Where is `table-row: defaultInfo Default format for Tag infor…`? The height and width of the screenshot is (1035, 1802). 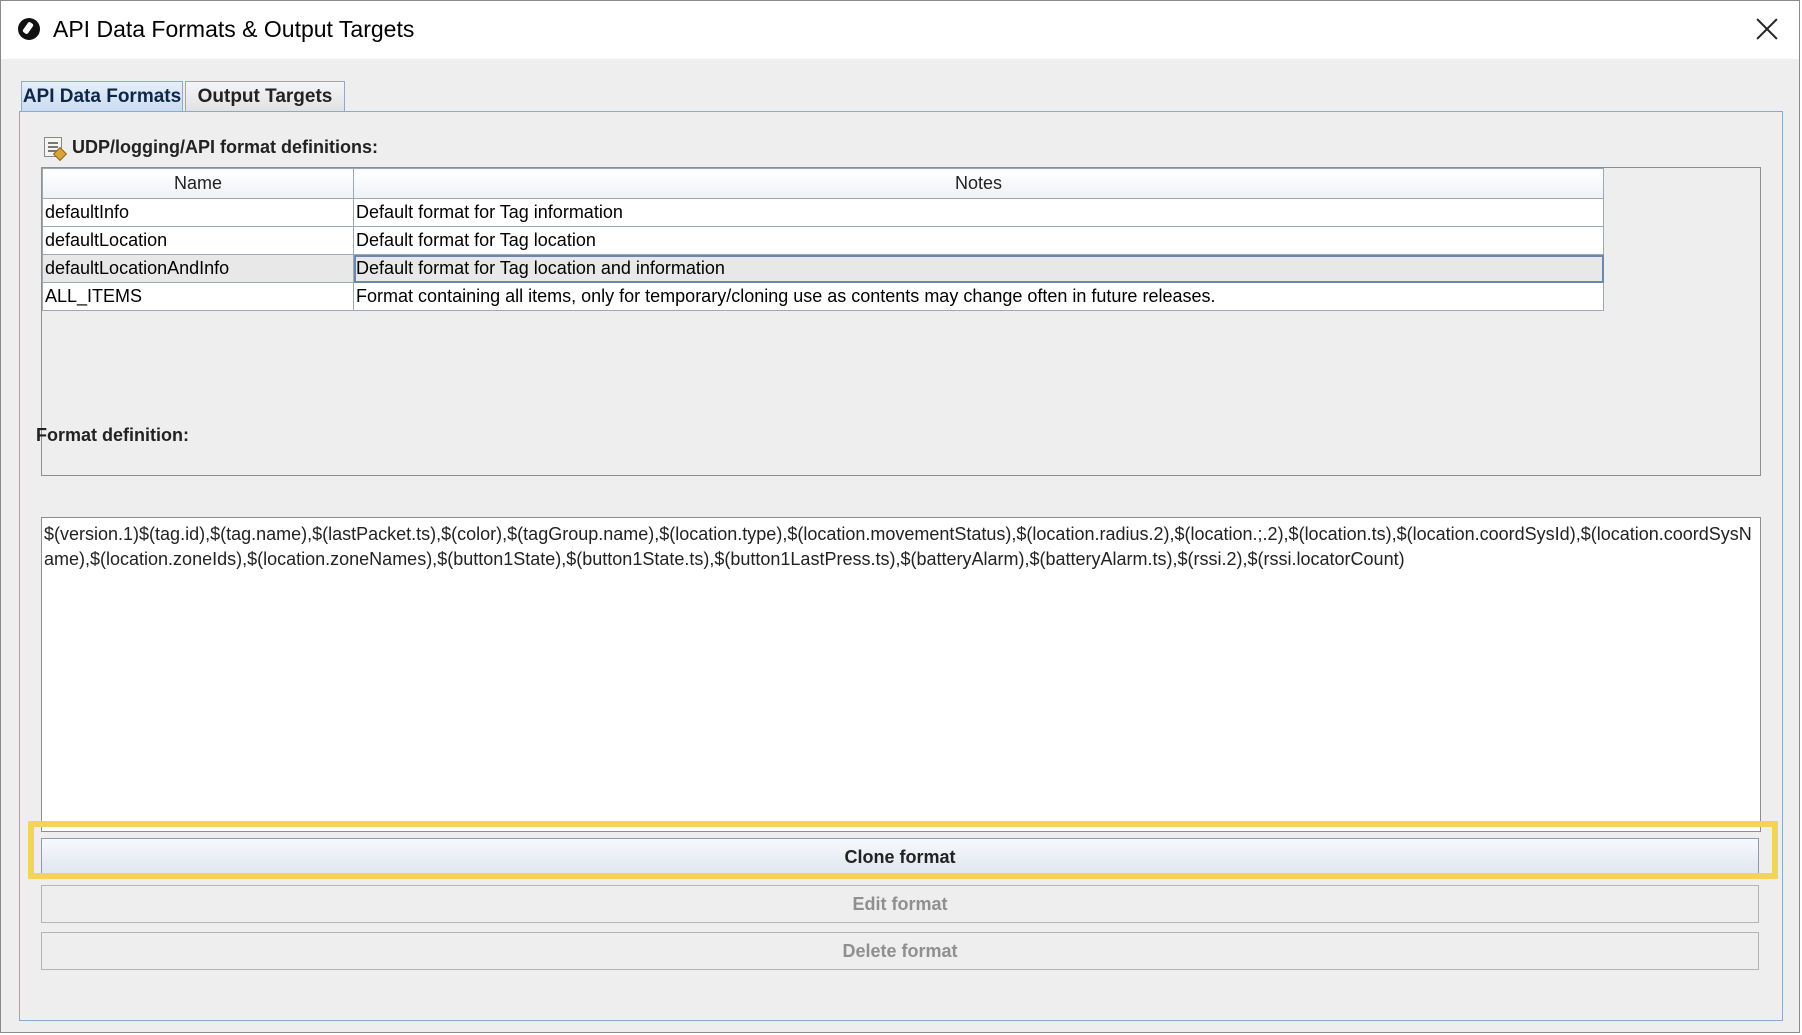
table-row: defaultInfo Default format for Tag infor… is located at coordinates (823, 212).